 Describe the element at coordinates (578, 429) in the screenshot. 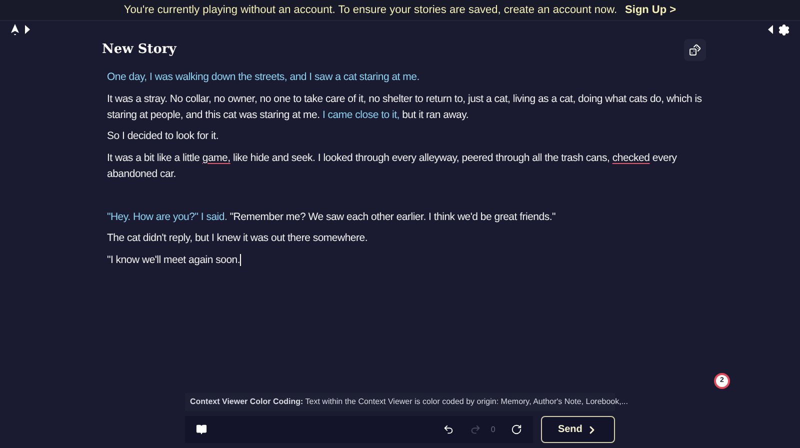

I see `send-button: Send` at that location.